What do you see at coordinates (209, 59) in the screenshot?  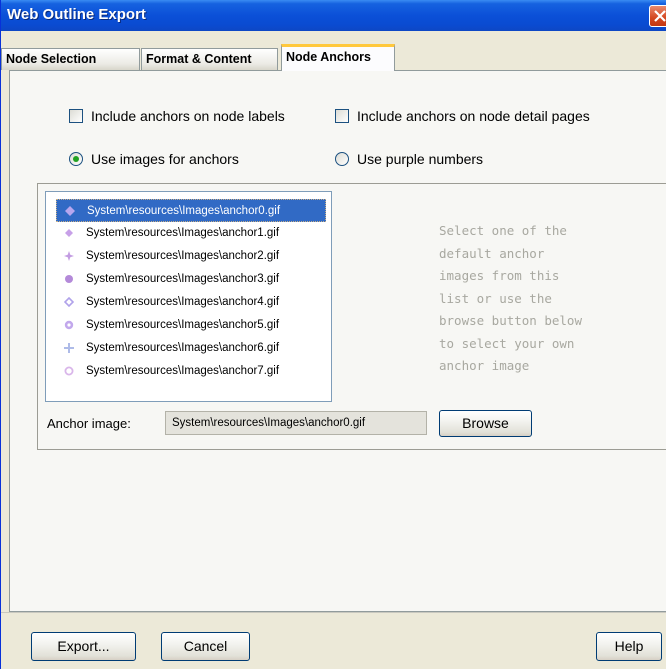 I see `tab-format-content: Format & Content` at bounding box center [209, 59].